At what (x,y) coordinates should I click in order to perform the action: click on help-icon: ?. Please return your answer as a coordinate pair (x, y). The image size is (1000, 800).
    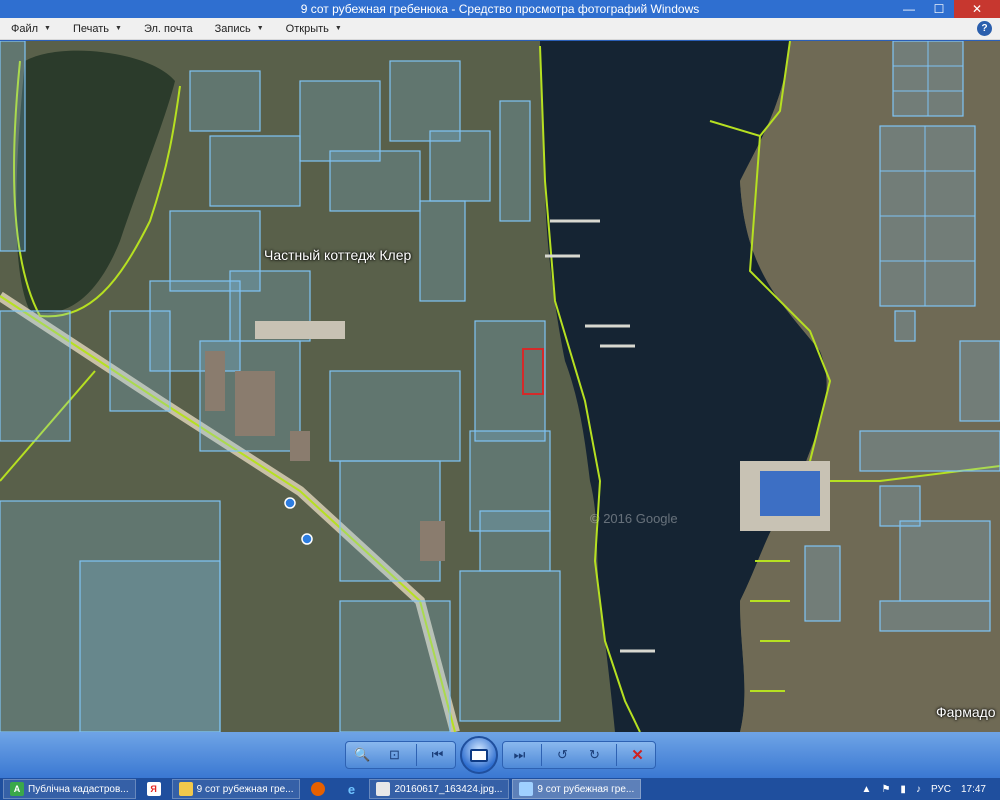
    Looking at the image, I should click on (984, 28).